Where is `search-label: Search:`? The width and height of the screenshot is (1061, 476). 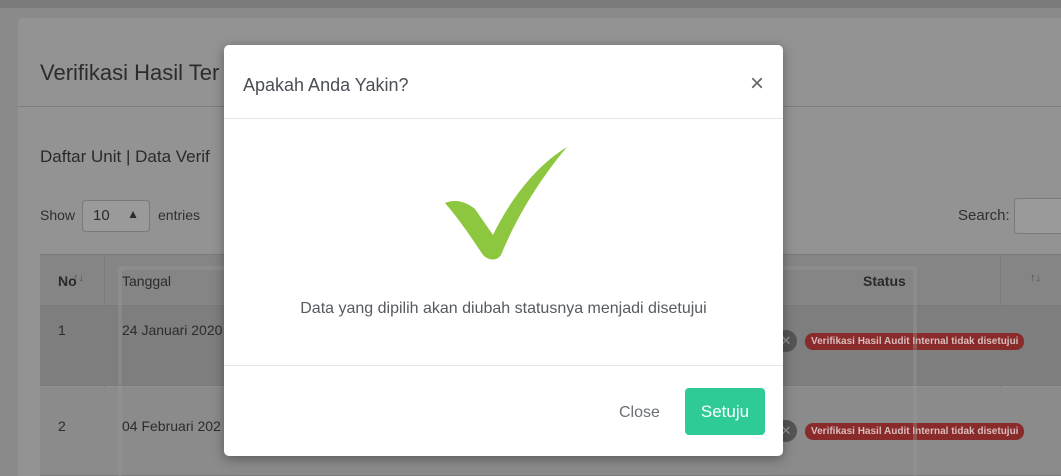
search-label: Search: is located at coordinates (984, 215).